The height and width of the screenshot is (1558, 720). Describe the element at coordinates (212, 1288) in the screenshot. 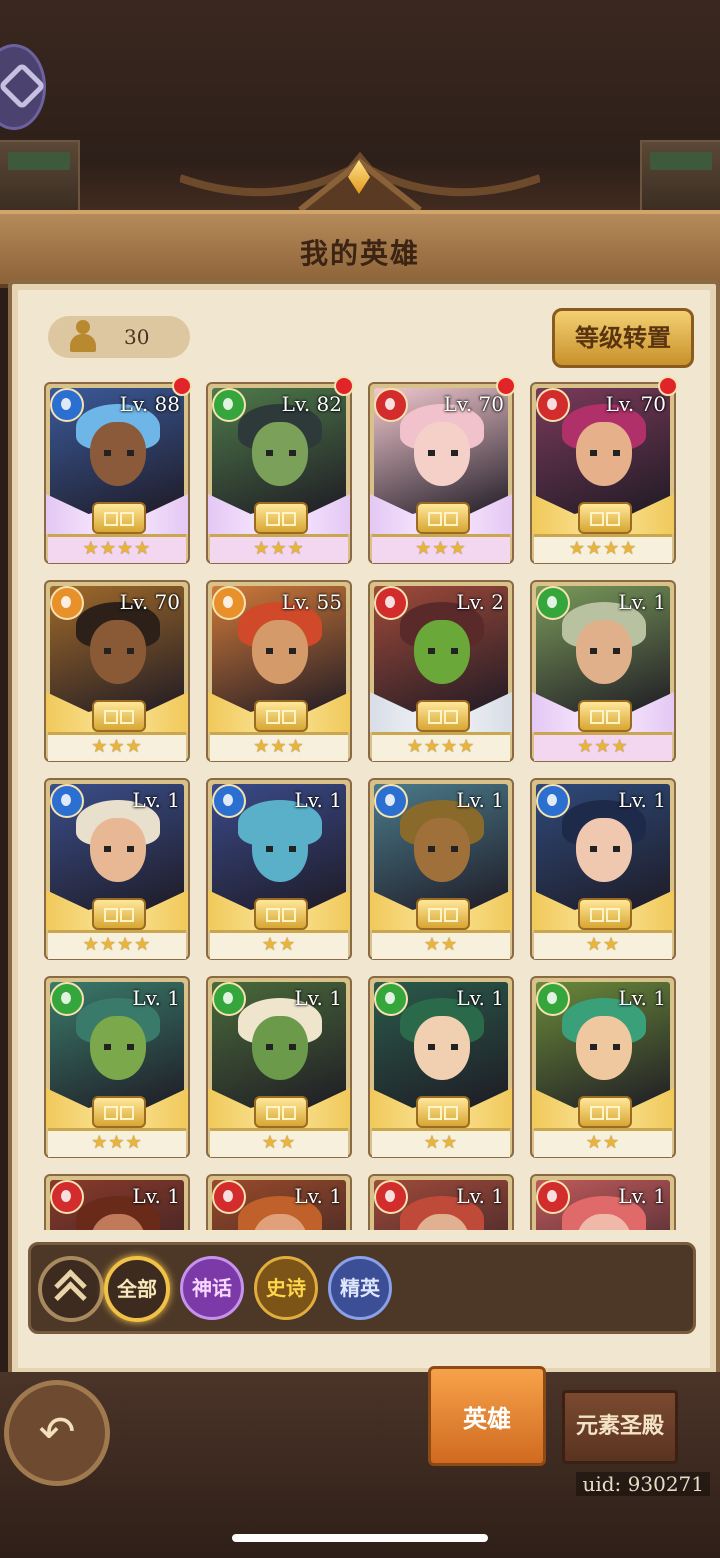

I see `filter-mythic-button: 神话` at that location.